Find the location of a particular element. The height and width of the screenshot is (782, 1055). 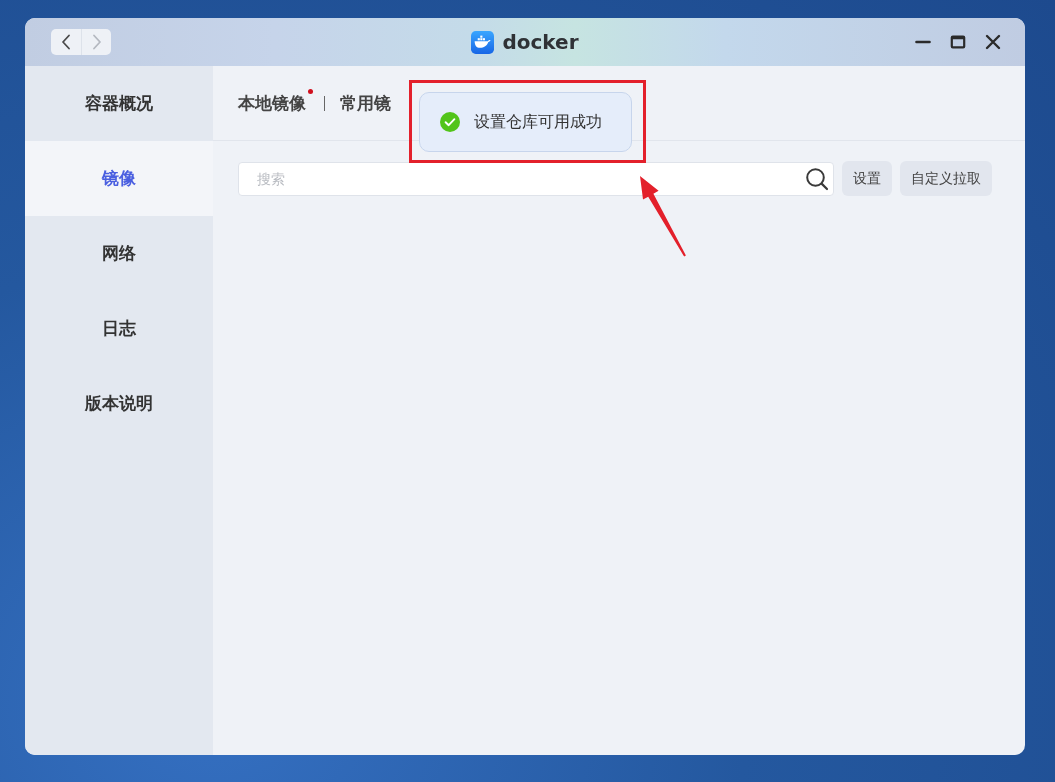

search-field: 搜索 is located at coordinates (536, 178).